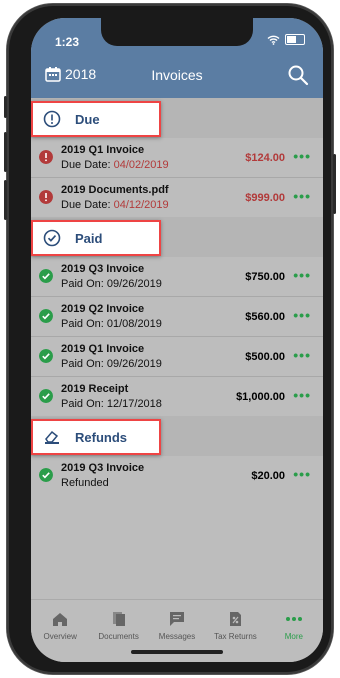 This screenshot has height=678, width=340. What do you see at coordinates (141, 205) in the screenshot?
I see `due-date-value: 04/12/2019` at bounding box center [141, 205].